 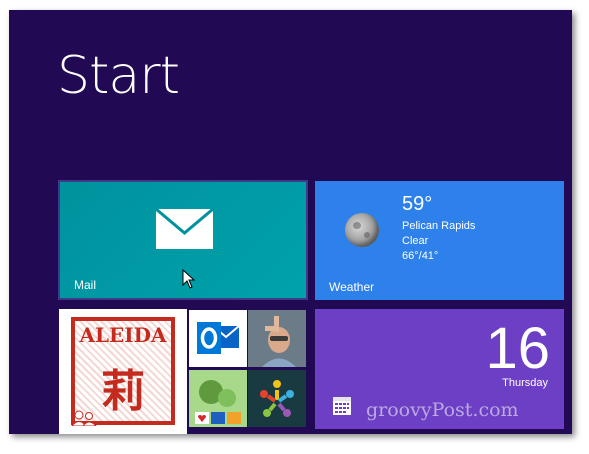 What do you see at coordinates (420, 256) in the screenshot?
I see `weather-high-low: 66°/41°` at bounding box center [420, 256].